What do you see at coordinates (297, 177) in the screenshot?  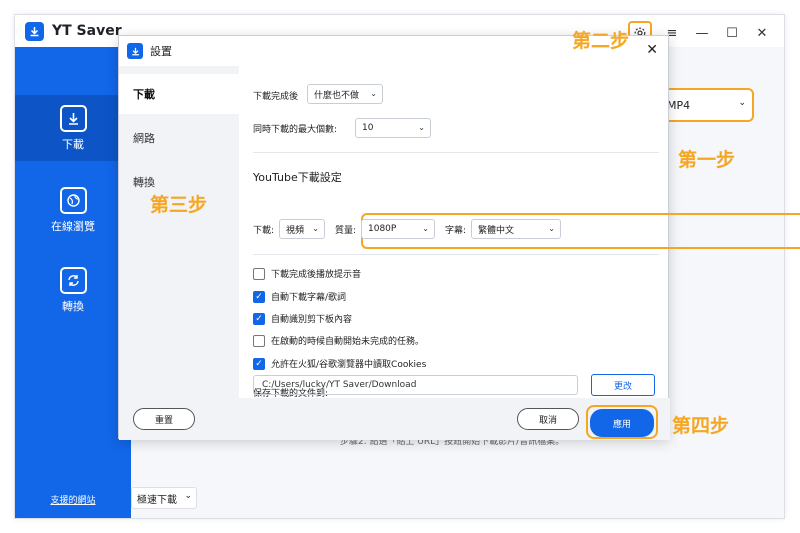 I see `youtube-settings-title: YouTube下載設定` at bounding box center [297, 177].